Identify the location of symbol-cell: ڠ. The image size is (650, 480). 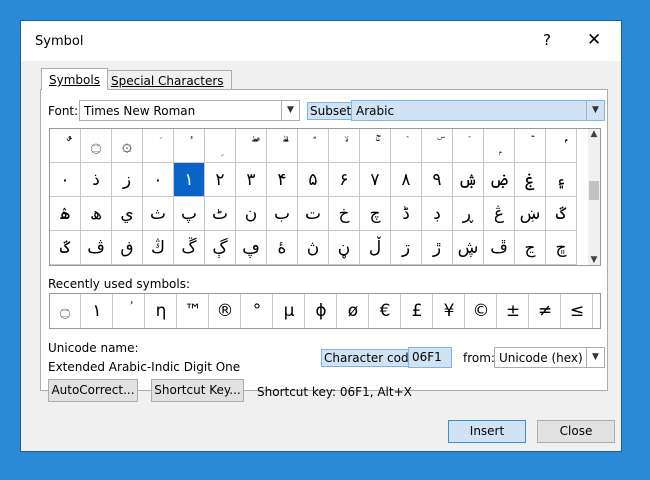
(499, 214).